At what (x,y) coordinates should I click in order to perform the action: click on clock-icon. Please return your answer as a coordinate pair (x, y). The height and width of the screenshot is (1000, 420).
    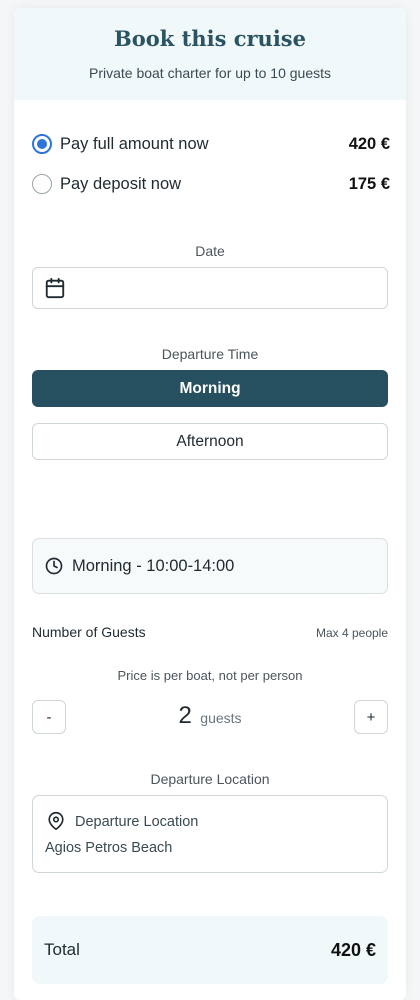
    Looking at the image, I should click on (54, 566).